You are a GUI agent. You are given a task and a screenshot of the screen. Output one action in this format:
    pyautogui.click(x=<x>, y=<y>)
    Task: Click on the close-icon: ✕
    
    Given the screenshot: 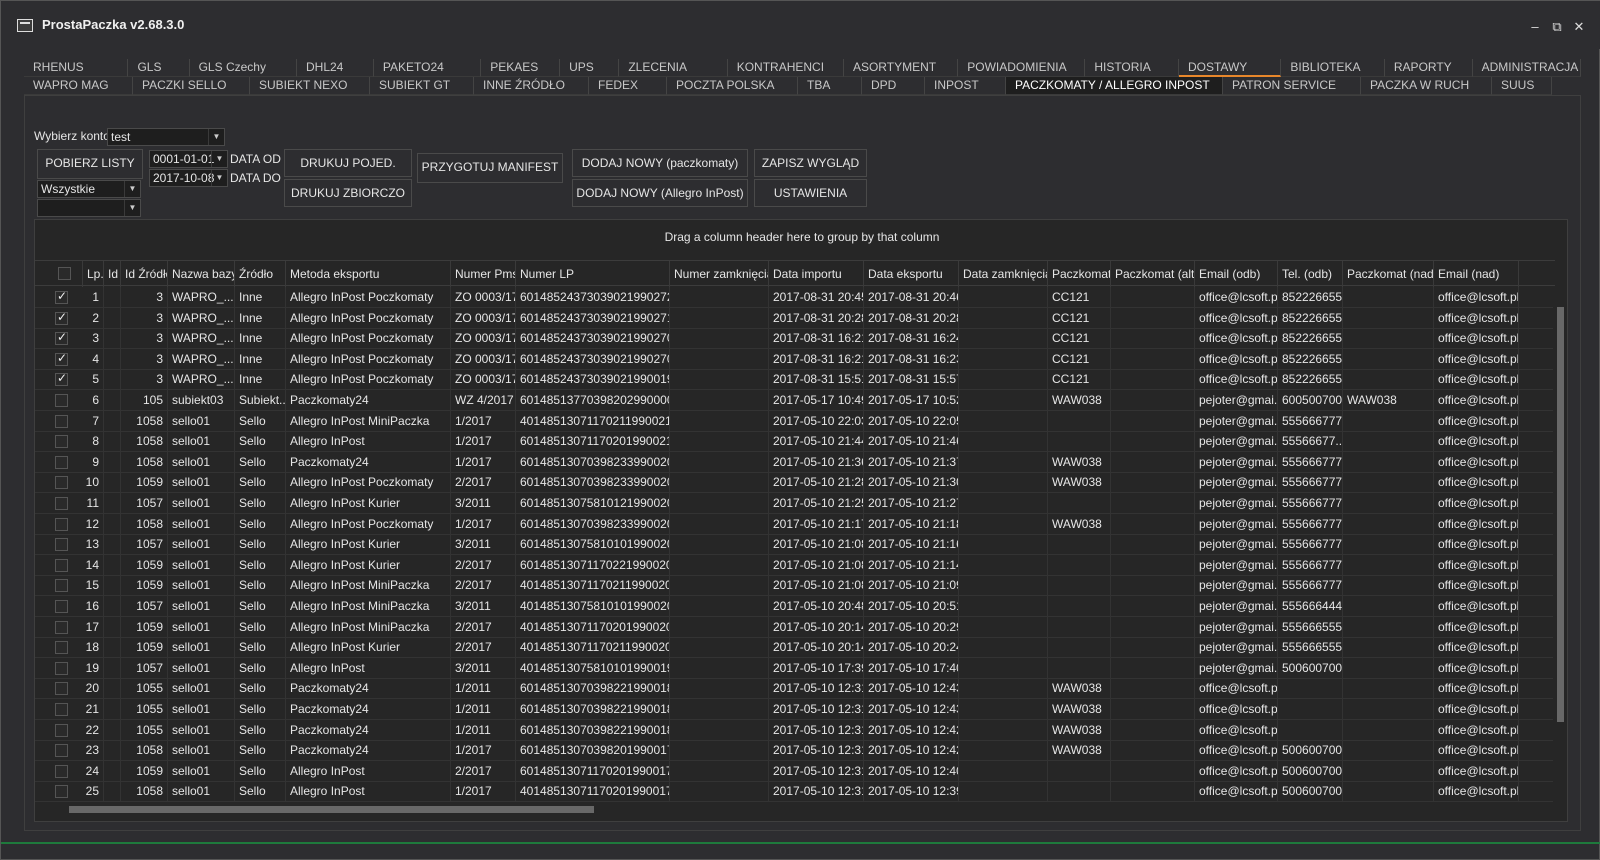 What is the action you would take?
    pyautogui.click(x=1579, y=27)
    